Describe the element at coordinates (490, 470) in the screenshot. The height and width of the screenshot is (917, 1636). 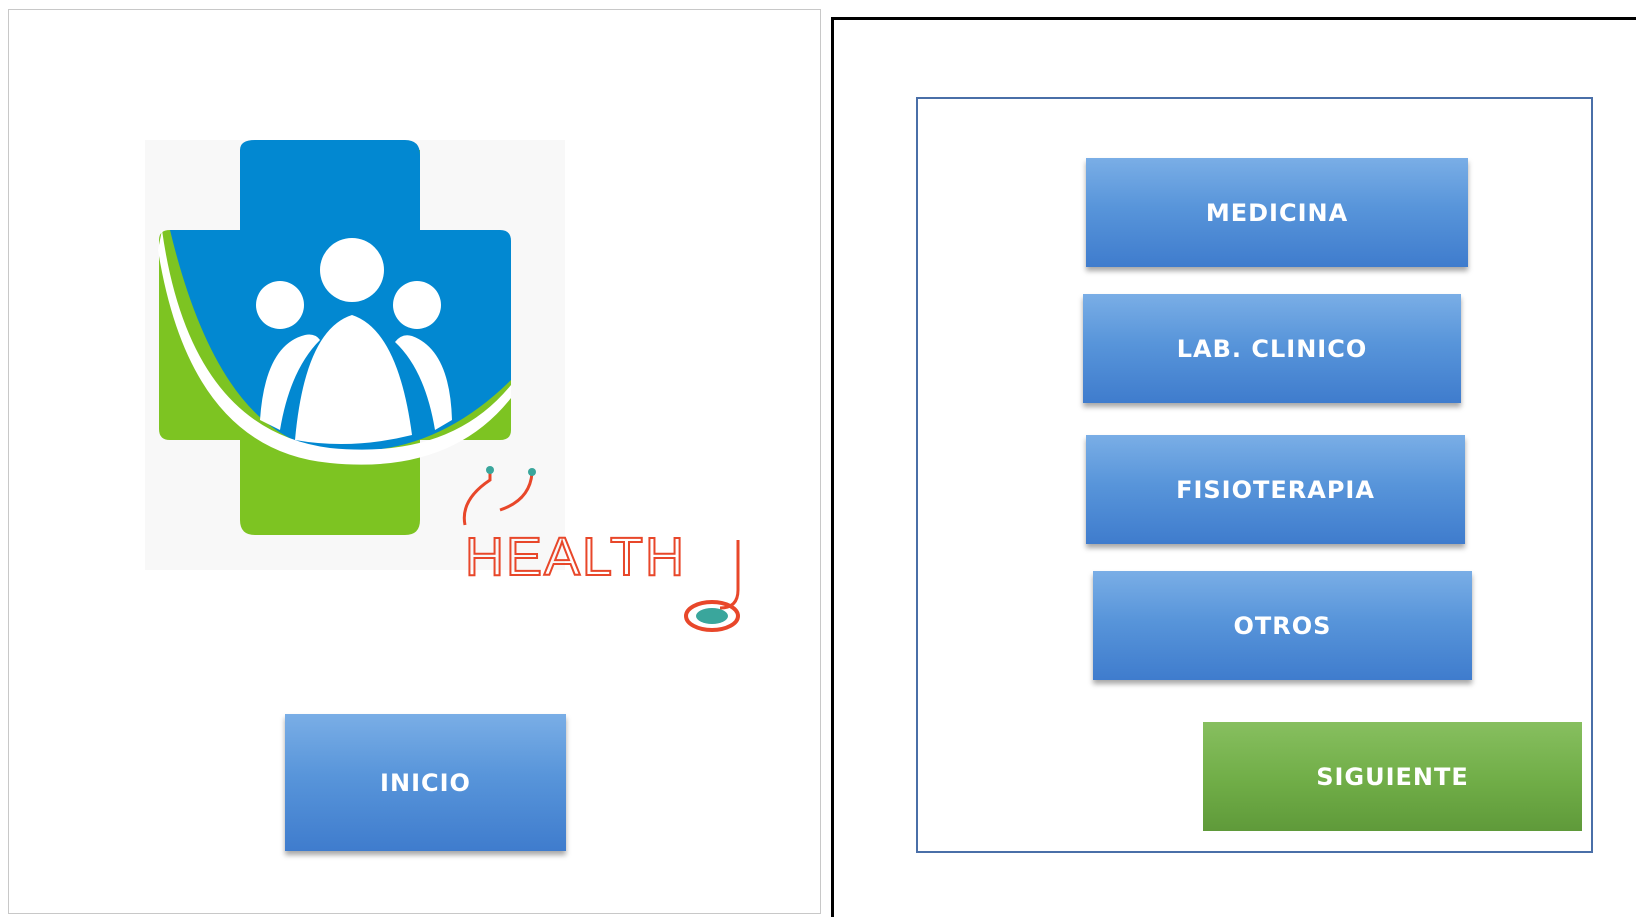
I see `stethoscope-earpiece-left` at that location.